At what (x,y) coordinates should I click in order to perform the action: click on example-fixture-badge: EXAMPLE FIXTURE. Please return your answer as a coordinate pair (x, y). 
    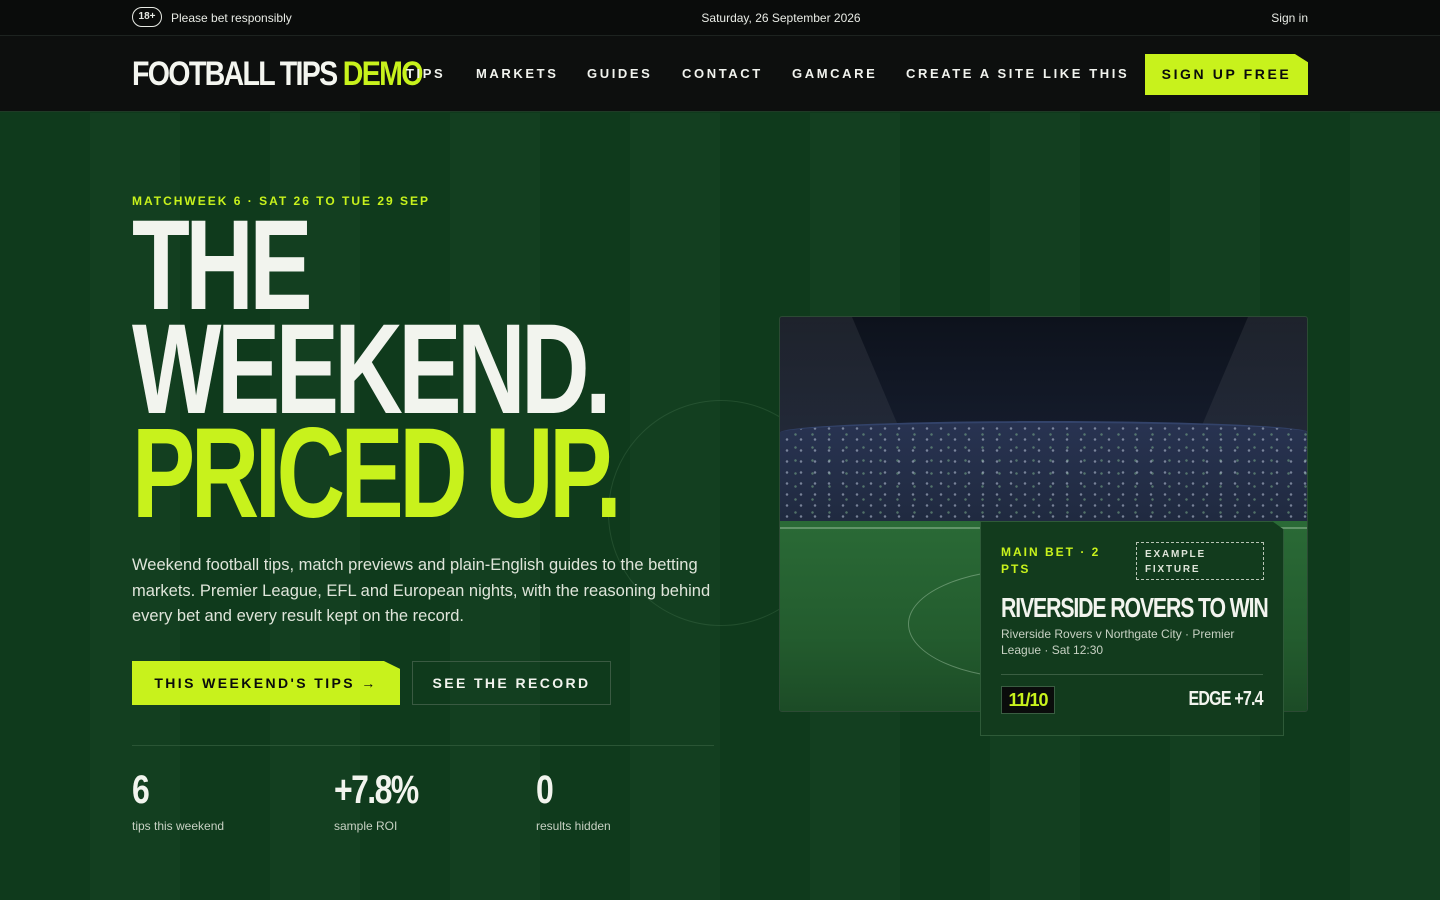
    Looking at the image, I should click on (1200, 561).